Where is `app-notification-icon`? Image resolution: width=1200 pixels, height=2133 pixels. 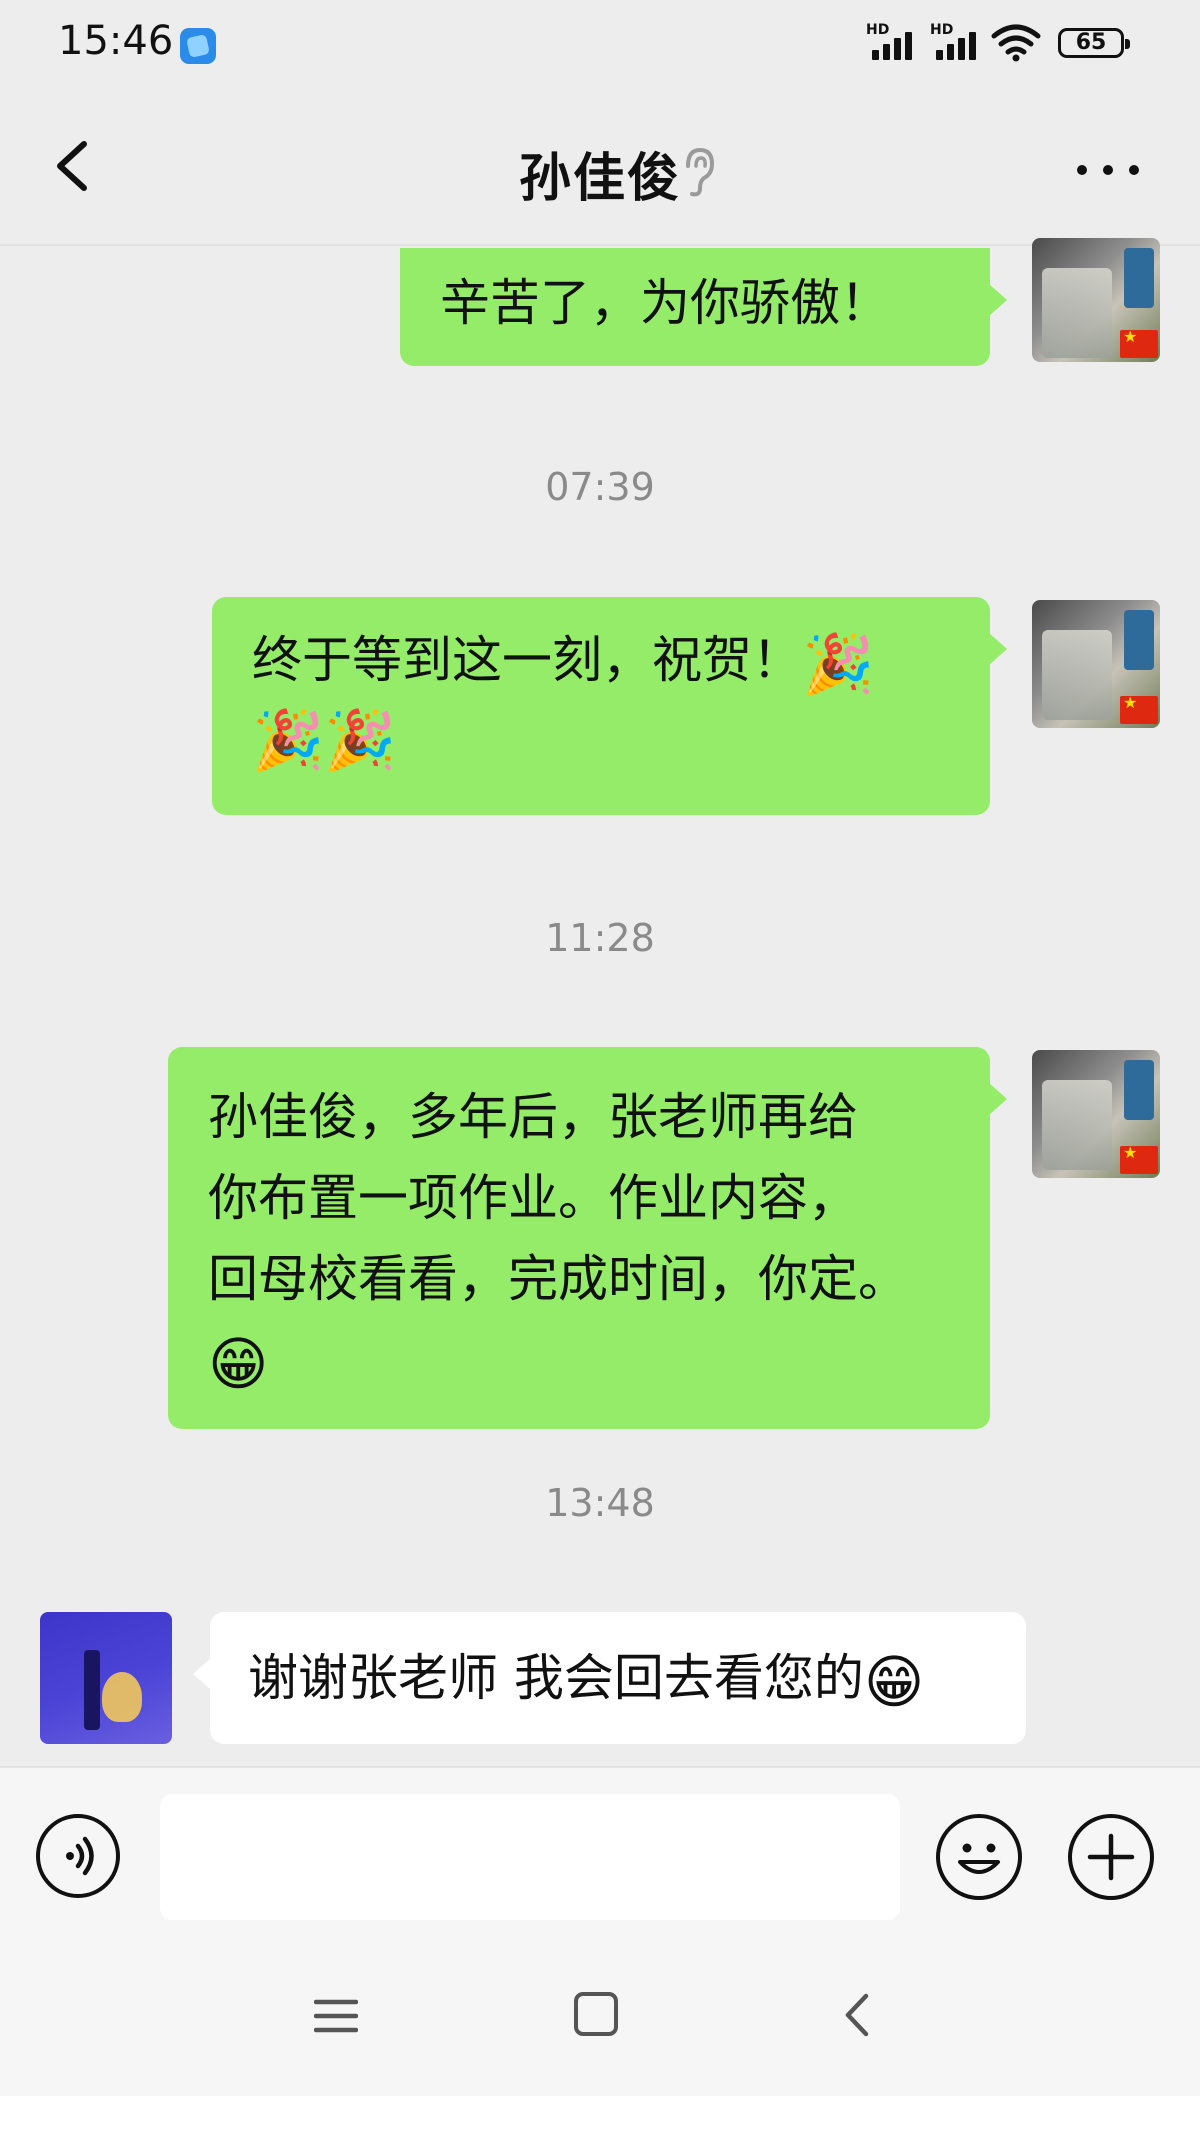 app-notification-icon is located at coordinates (198, 46).